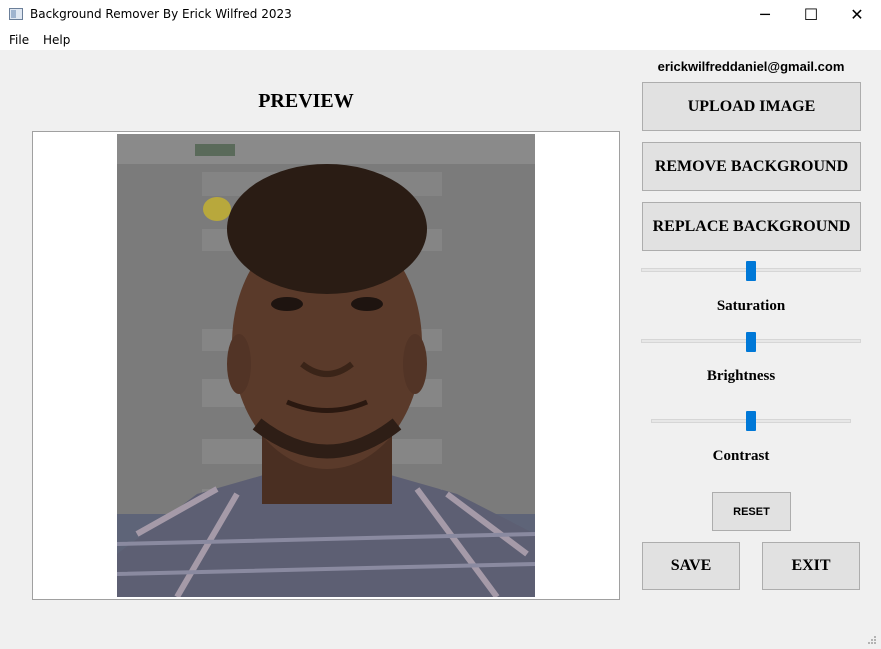 The width and height of the screenshot is (881, 649). What do you see at coordinates (751, 166) in the screenshot?
I see `remove-background-button: REMOVE BACKGROUND` at bounding box center [751, 166].